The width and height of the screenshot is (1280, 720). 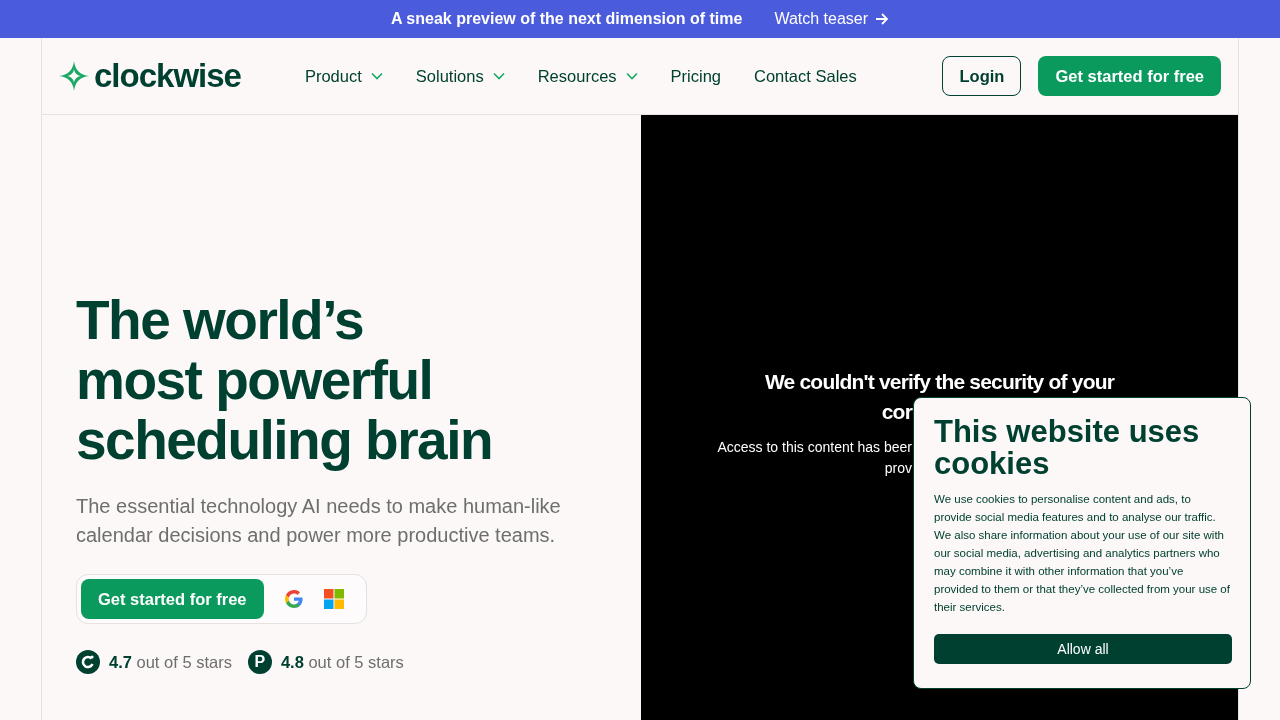 I want to click on google-icon, so click(x=293, y=599).